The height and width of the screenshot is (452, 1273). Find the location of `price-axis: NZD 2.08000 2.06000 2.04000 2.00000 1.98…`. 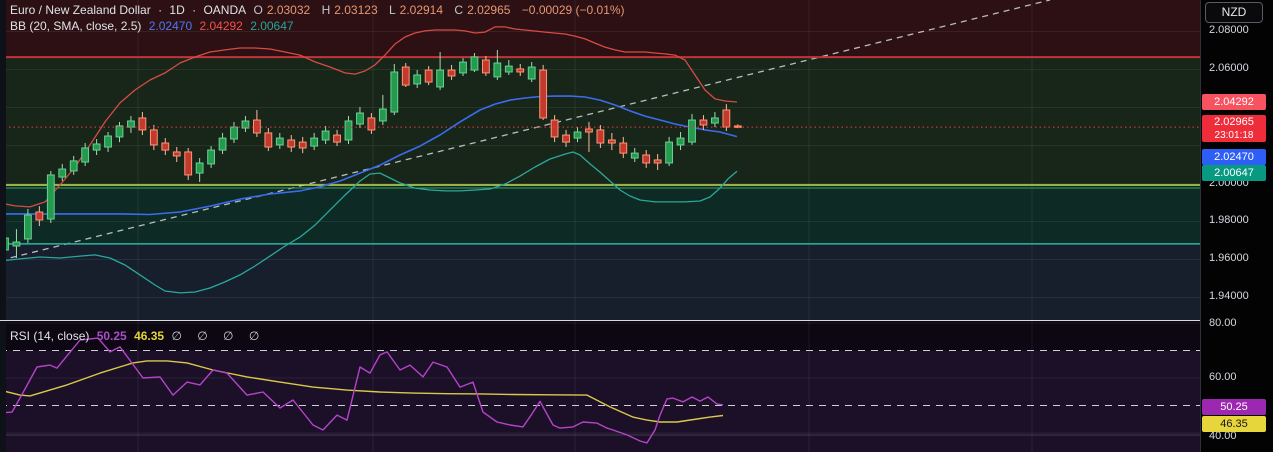

price-axis: NZD 2.08000 2.06000 2.04000 2.00000 1.98… is located at coordinates (1236, 226).